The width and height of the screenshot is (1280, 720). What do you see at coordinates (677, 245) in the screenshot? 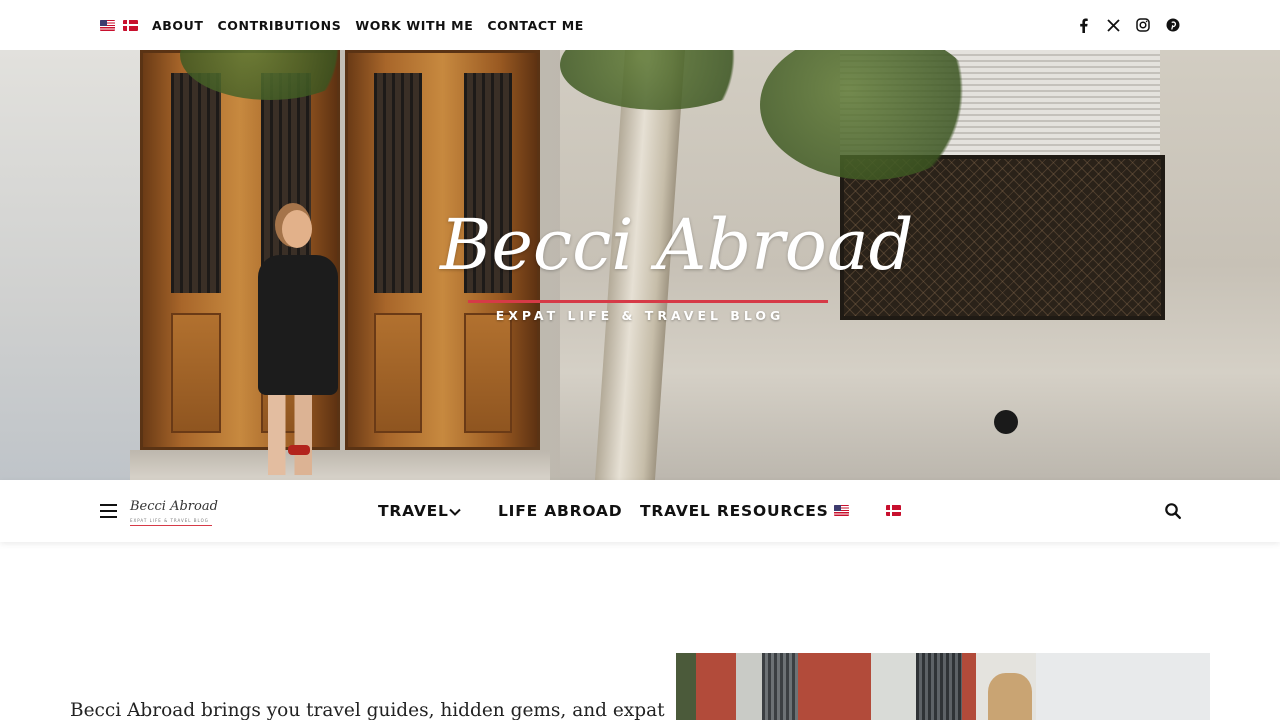
I see `site-logo-title: Becci Abroad` at bounding box center [677, 245].